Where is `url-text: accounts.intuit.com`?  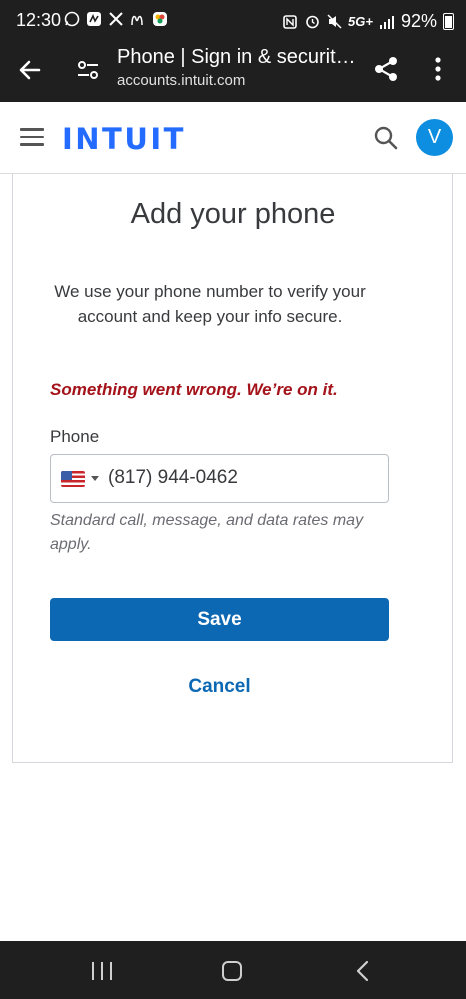 url-text: accounts.intuit.com is located at coordinates (181, 80).